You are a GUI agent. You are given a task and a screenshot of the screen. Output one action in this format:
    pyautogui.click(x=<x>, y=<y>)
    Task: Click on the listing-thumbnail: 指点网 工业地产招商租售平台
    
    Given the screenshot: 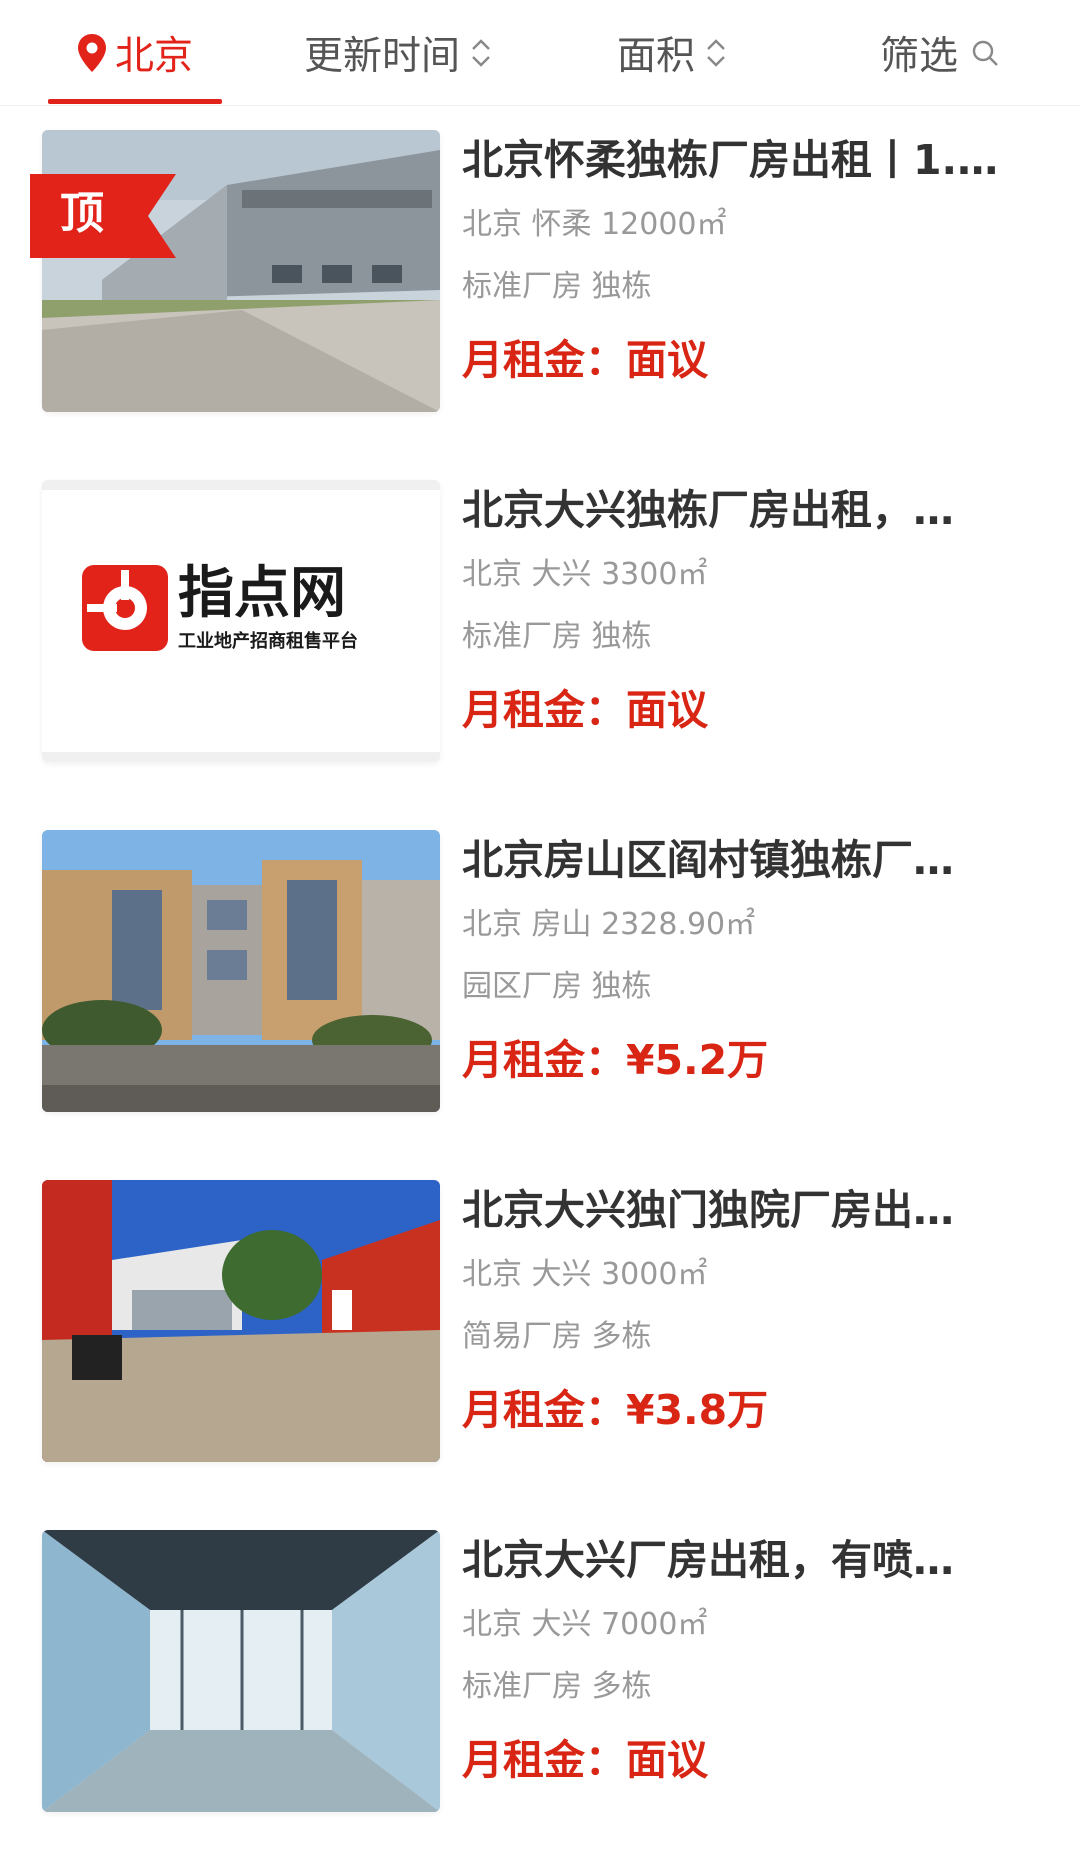 What is the action you would take?
    pyautogui.click(x=241, y=621)
    